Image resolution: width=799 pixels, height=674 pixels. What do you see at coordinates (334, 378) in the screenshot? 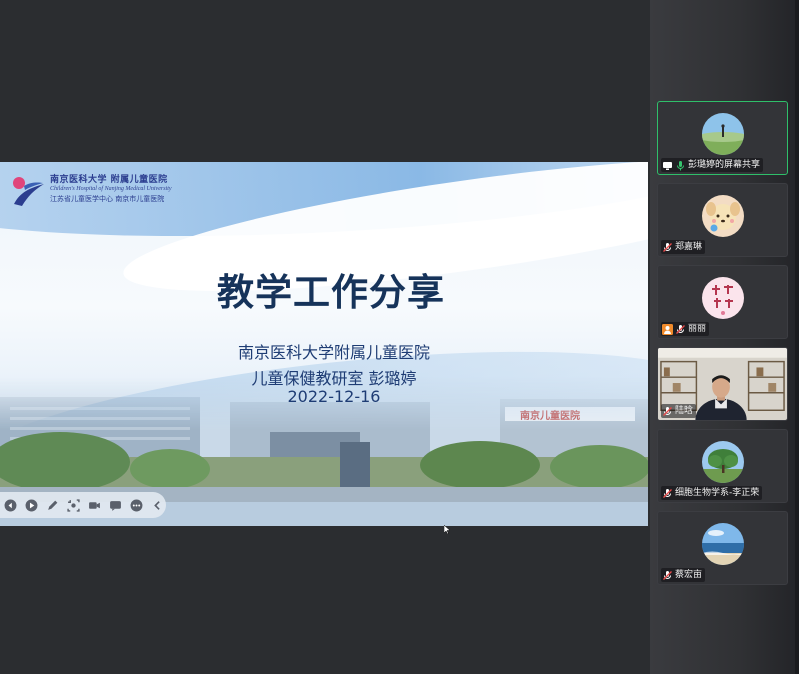
I see `slide-subtitle-line: 儿童保健教研室 彭璐婷` at bounding box center [334, 378].